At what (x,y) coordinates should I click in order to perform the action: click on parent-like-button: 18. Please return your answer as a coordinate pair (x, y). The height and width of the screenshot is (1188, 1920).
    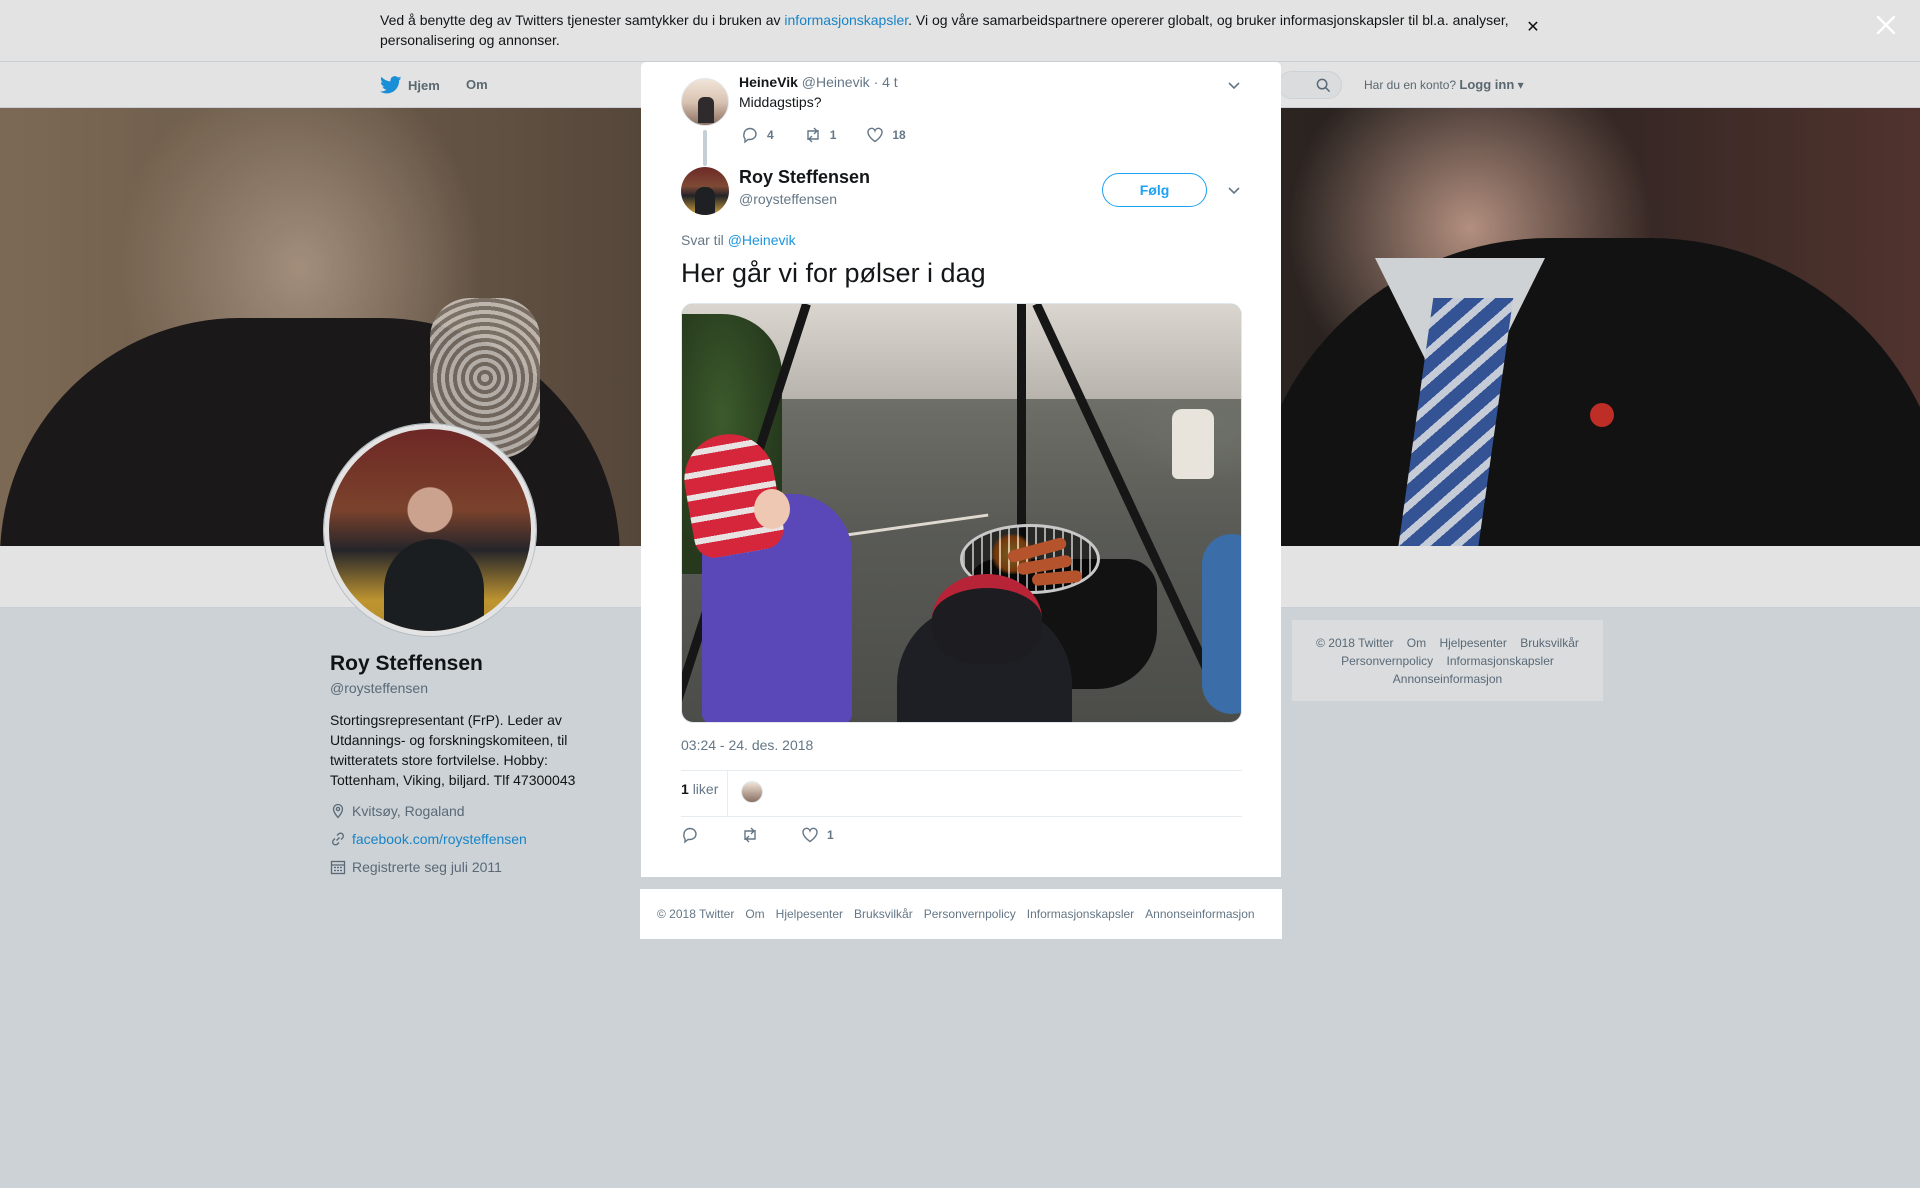
    Looking at the image, I should click on (886, 135).